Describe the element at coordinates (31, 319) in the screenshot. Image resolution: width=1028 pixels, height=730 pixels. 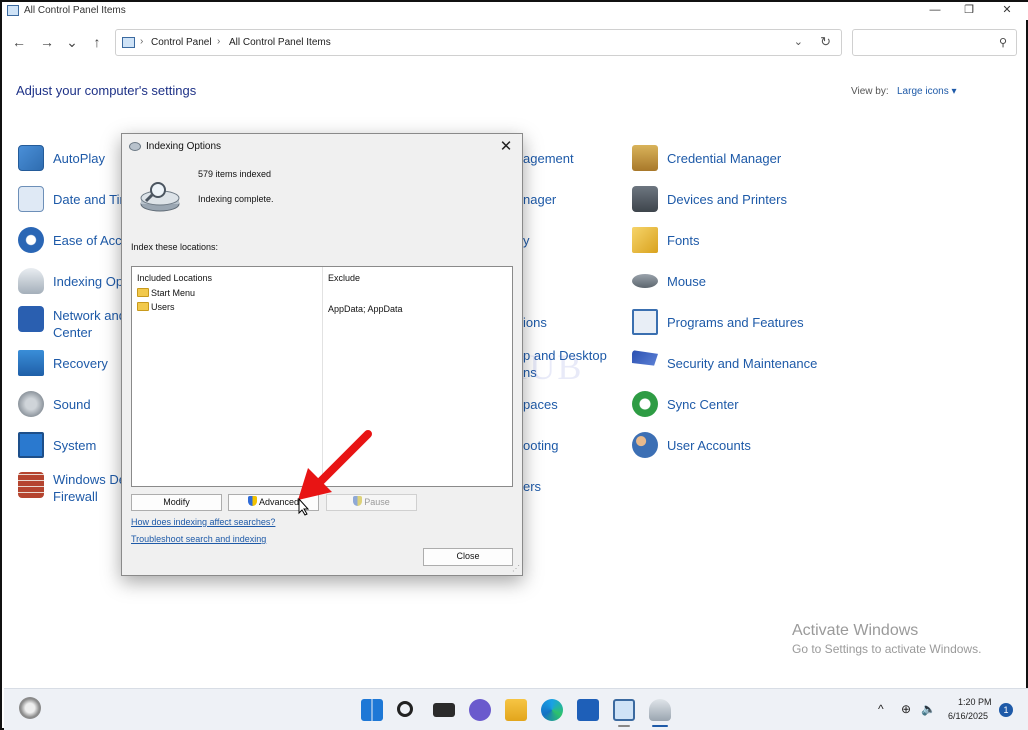
I see `network-icon` at that location.